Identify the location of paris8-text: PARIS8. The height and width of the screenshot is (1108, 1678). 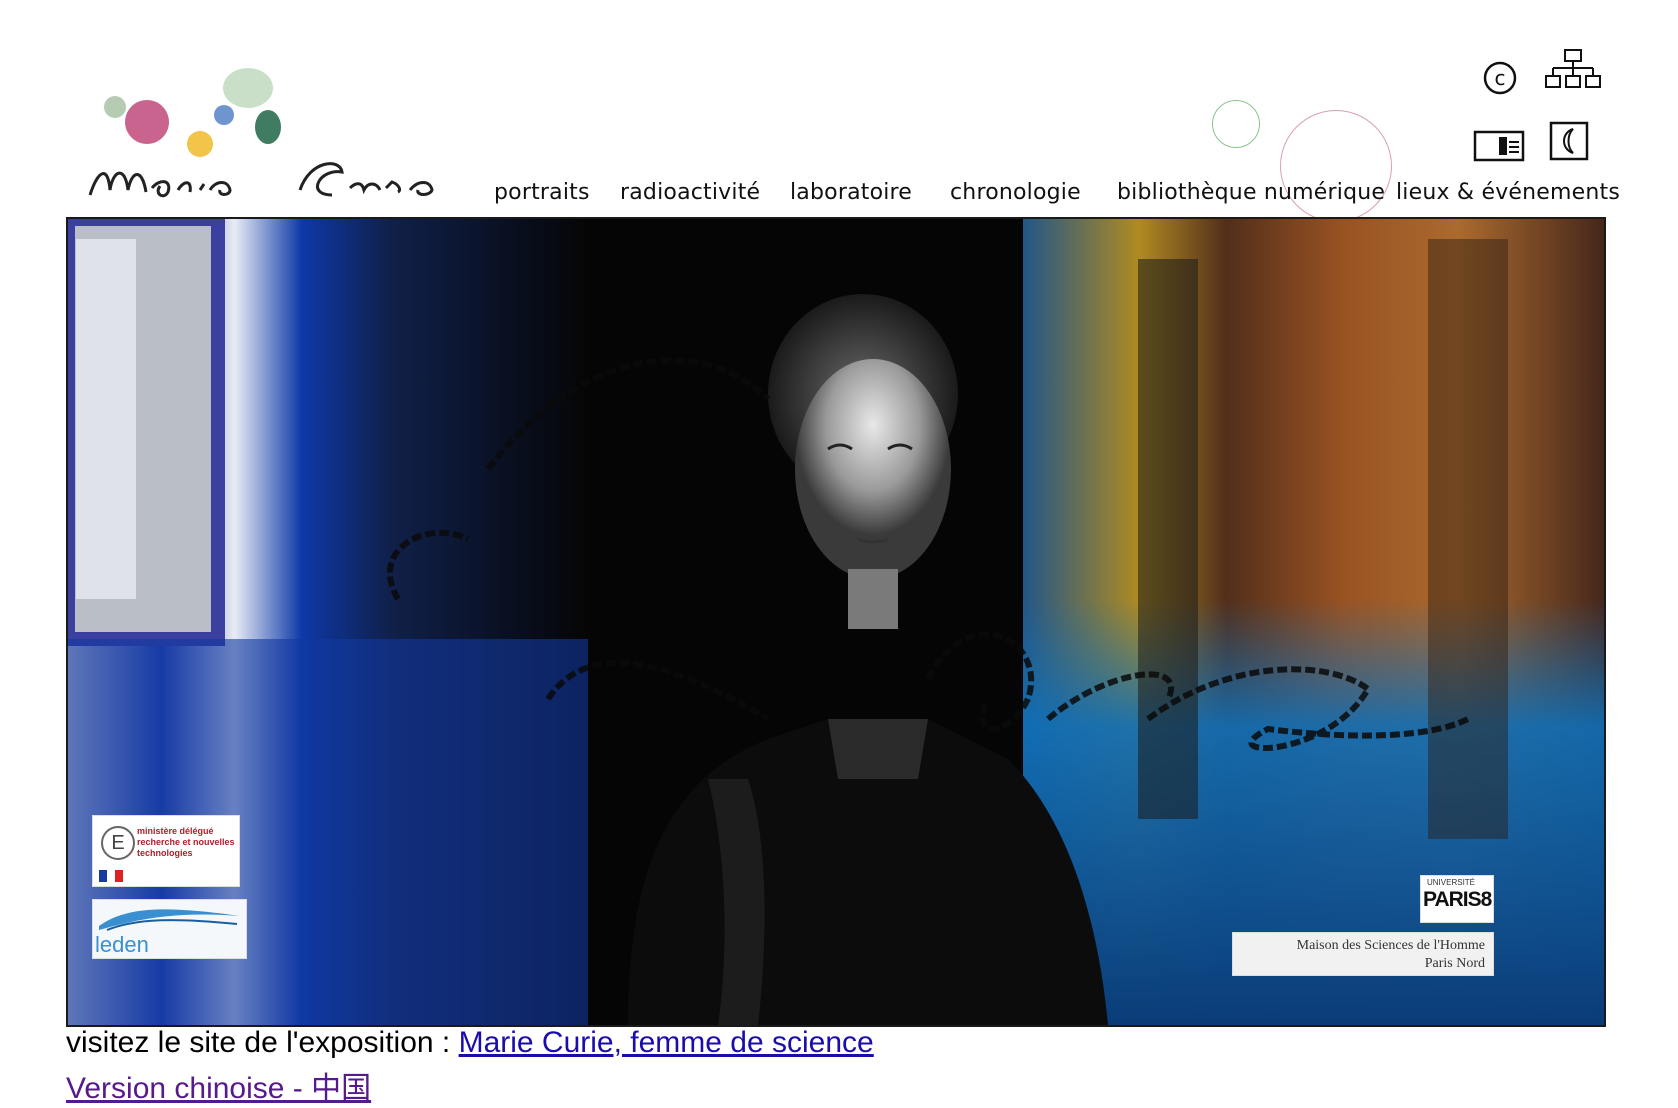
(1457, 899).